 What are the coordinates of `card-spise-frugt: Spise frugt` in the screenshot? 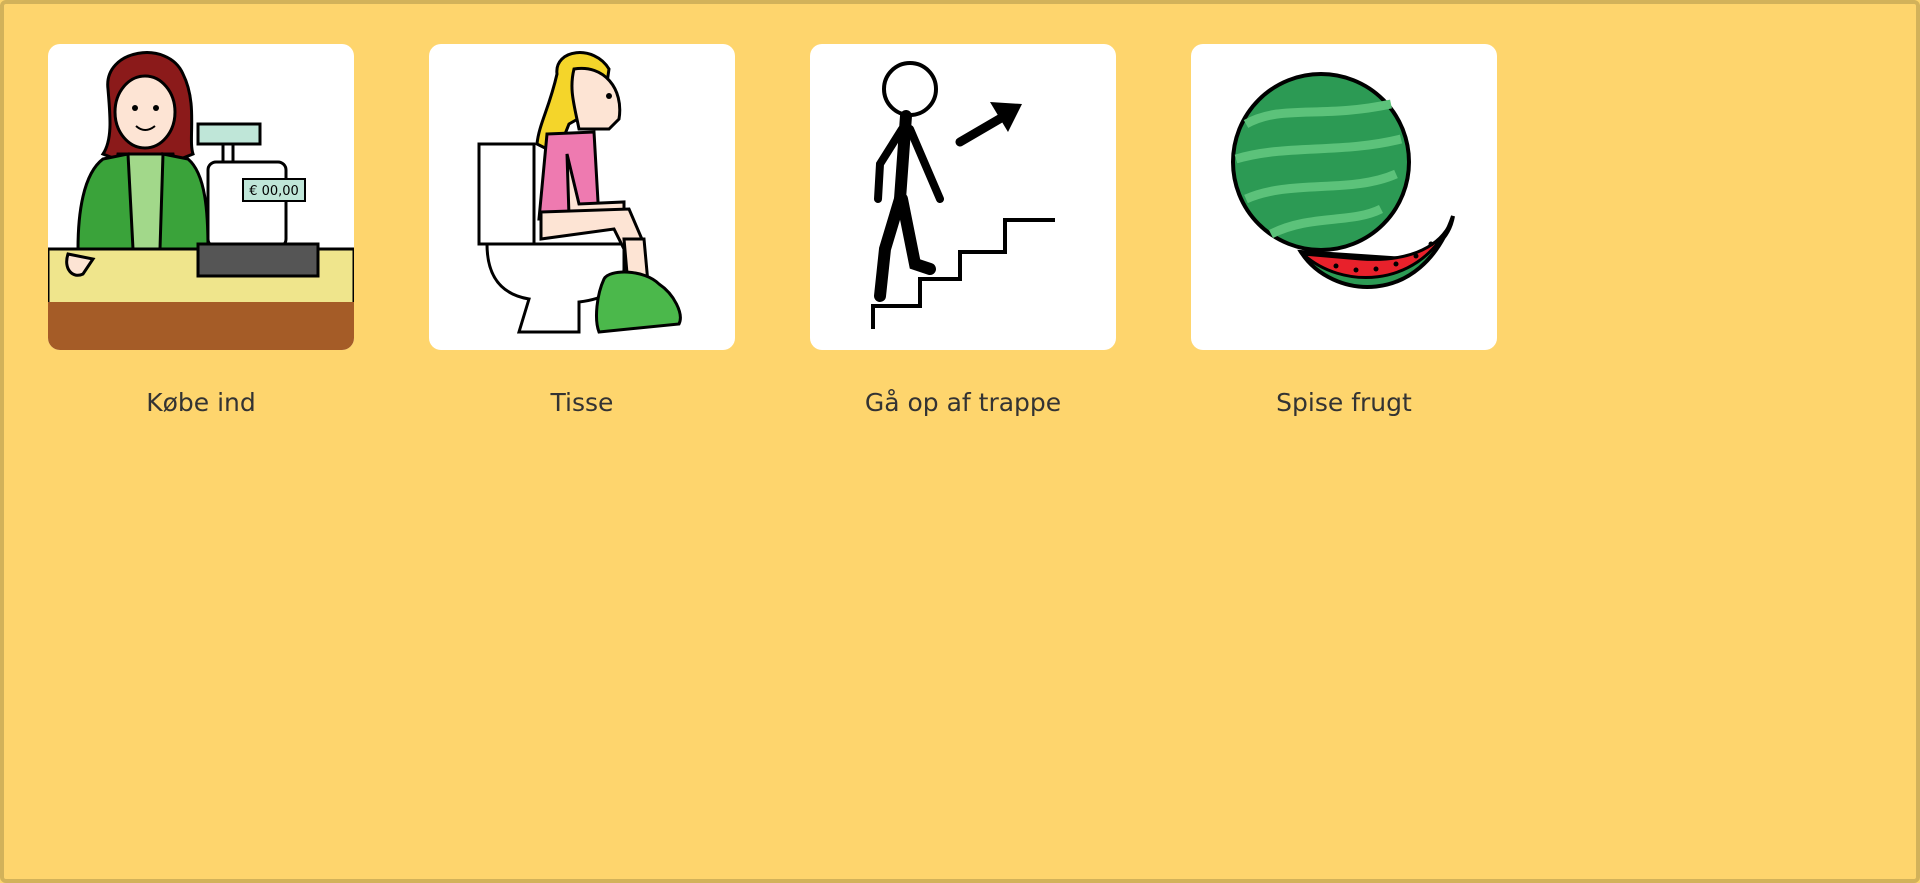 It's located at (1344, 231).